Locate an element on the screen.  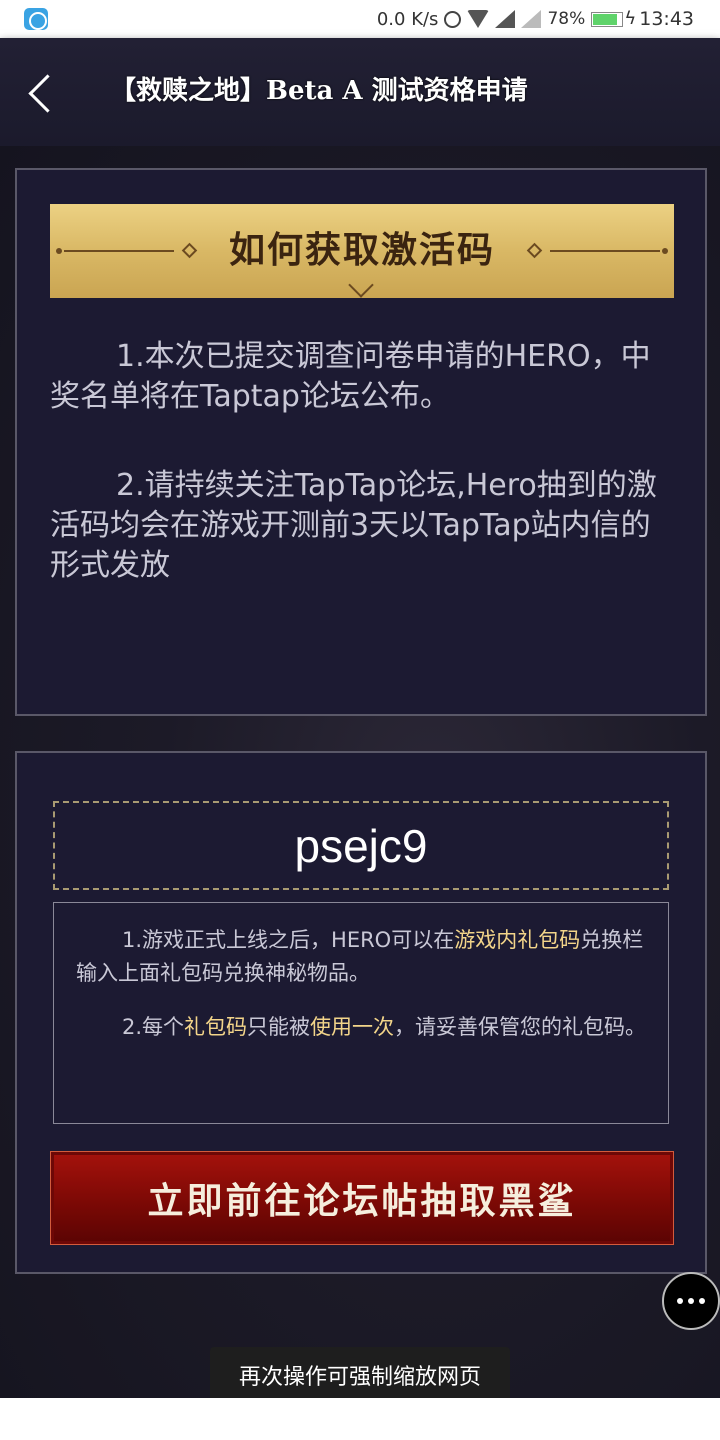
gift-code-box: psejc9 is located at coordinates (361, 845).